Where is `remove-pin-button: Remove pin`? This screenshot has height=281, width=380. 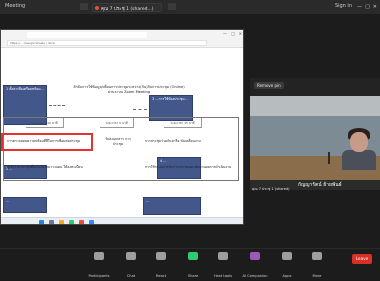
remove-pin-button: Remove pin is located at coordinates (269, 85).